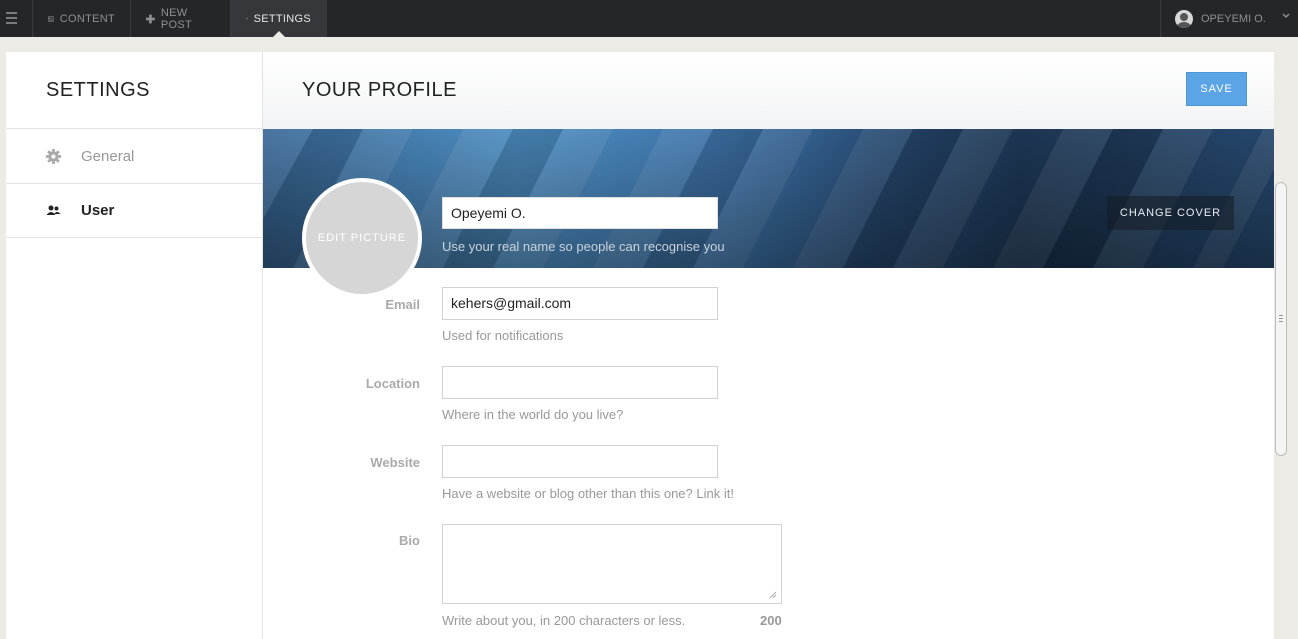  I want to click on email-field: kehers@gmail.com, so click(580, 303).